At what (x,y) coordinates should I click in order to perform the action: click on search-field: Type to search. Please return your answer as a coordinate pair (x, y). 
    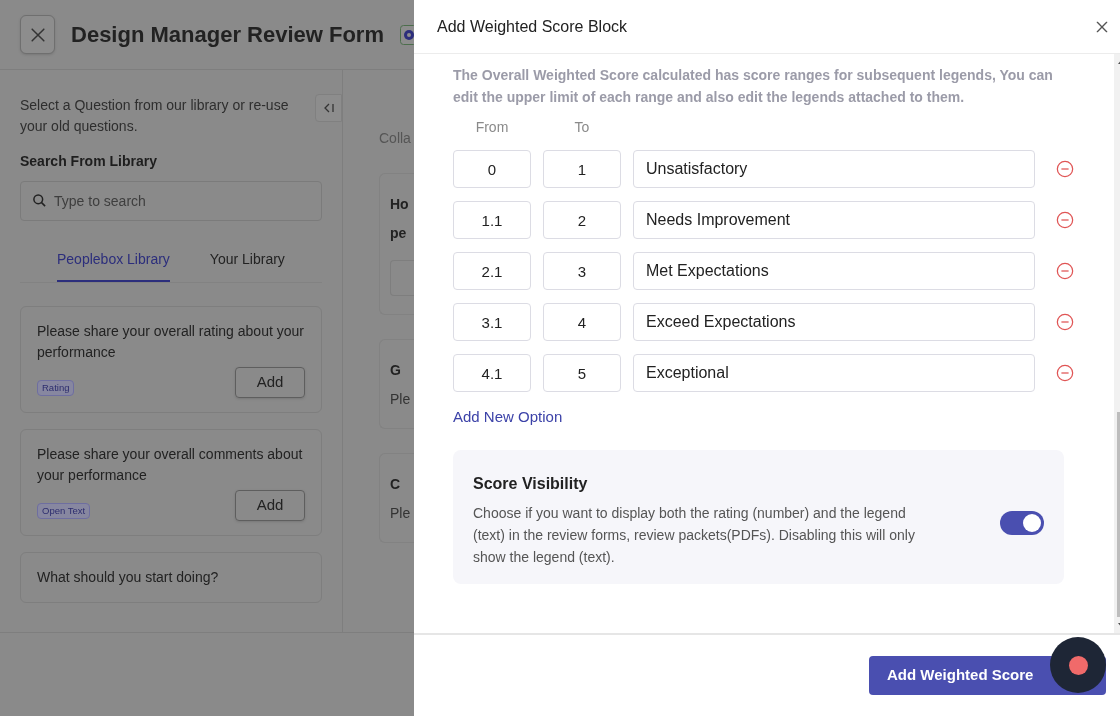
    Looking at the image, I should click on (171, 201).